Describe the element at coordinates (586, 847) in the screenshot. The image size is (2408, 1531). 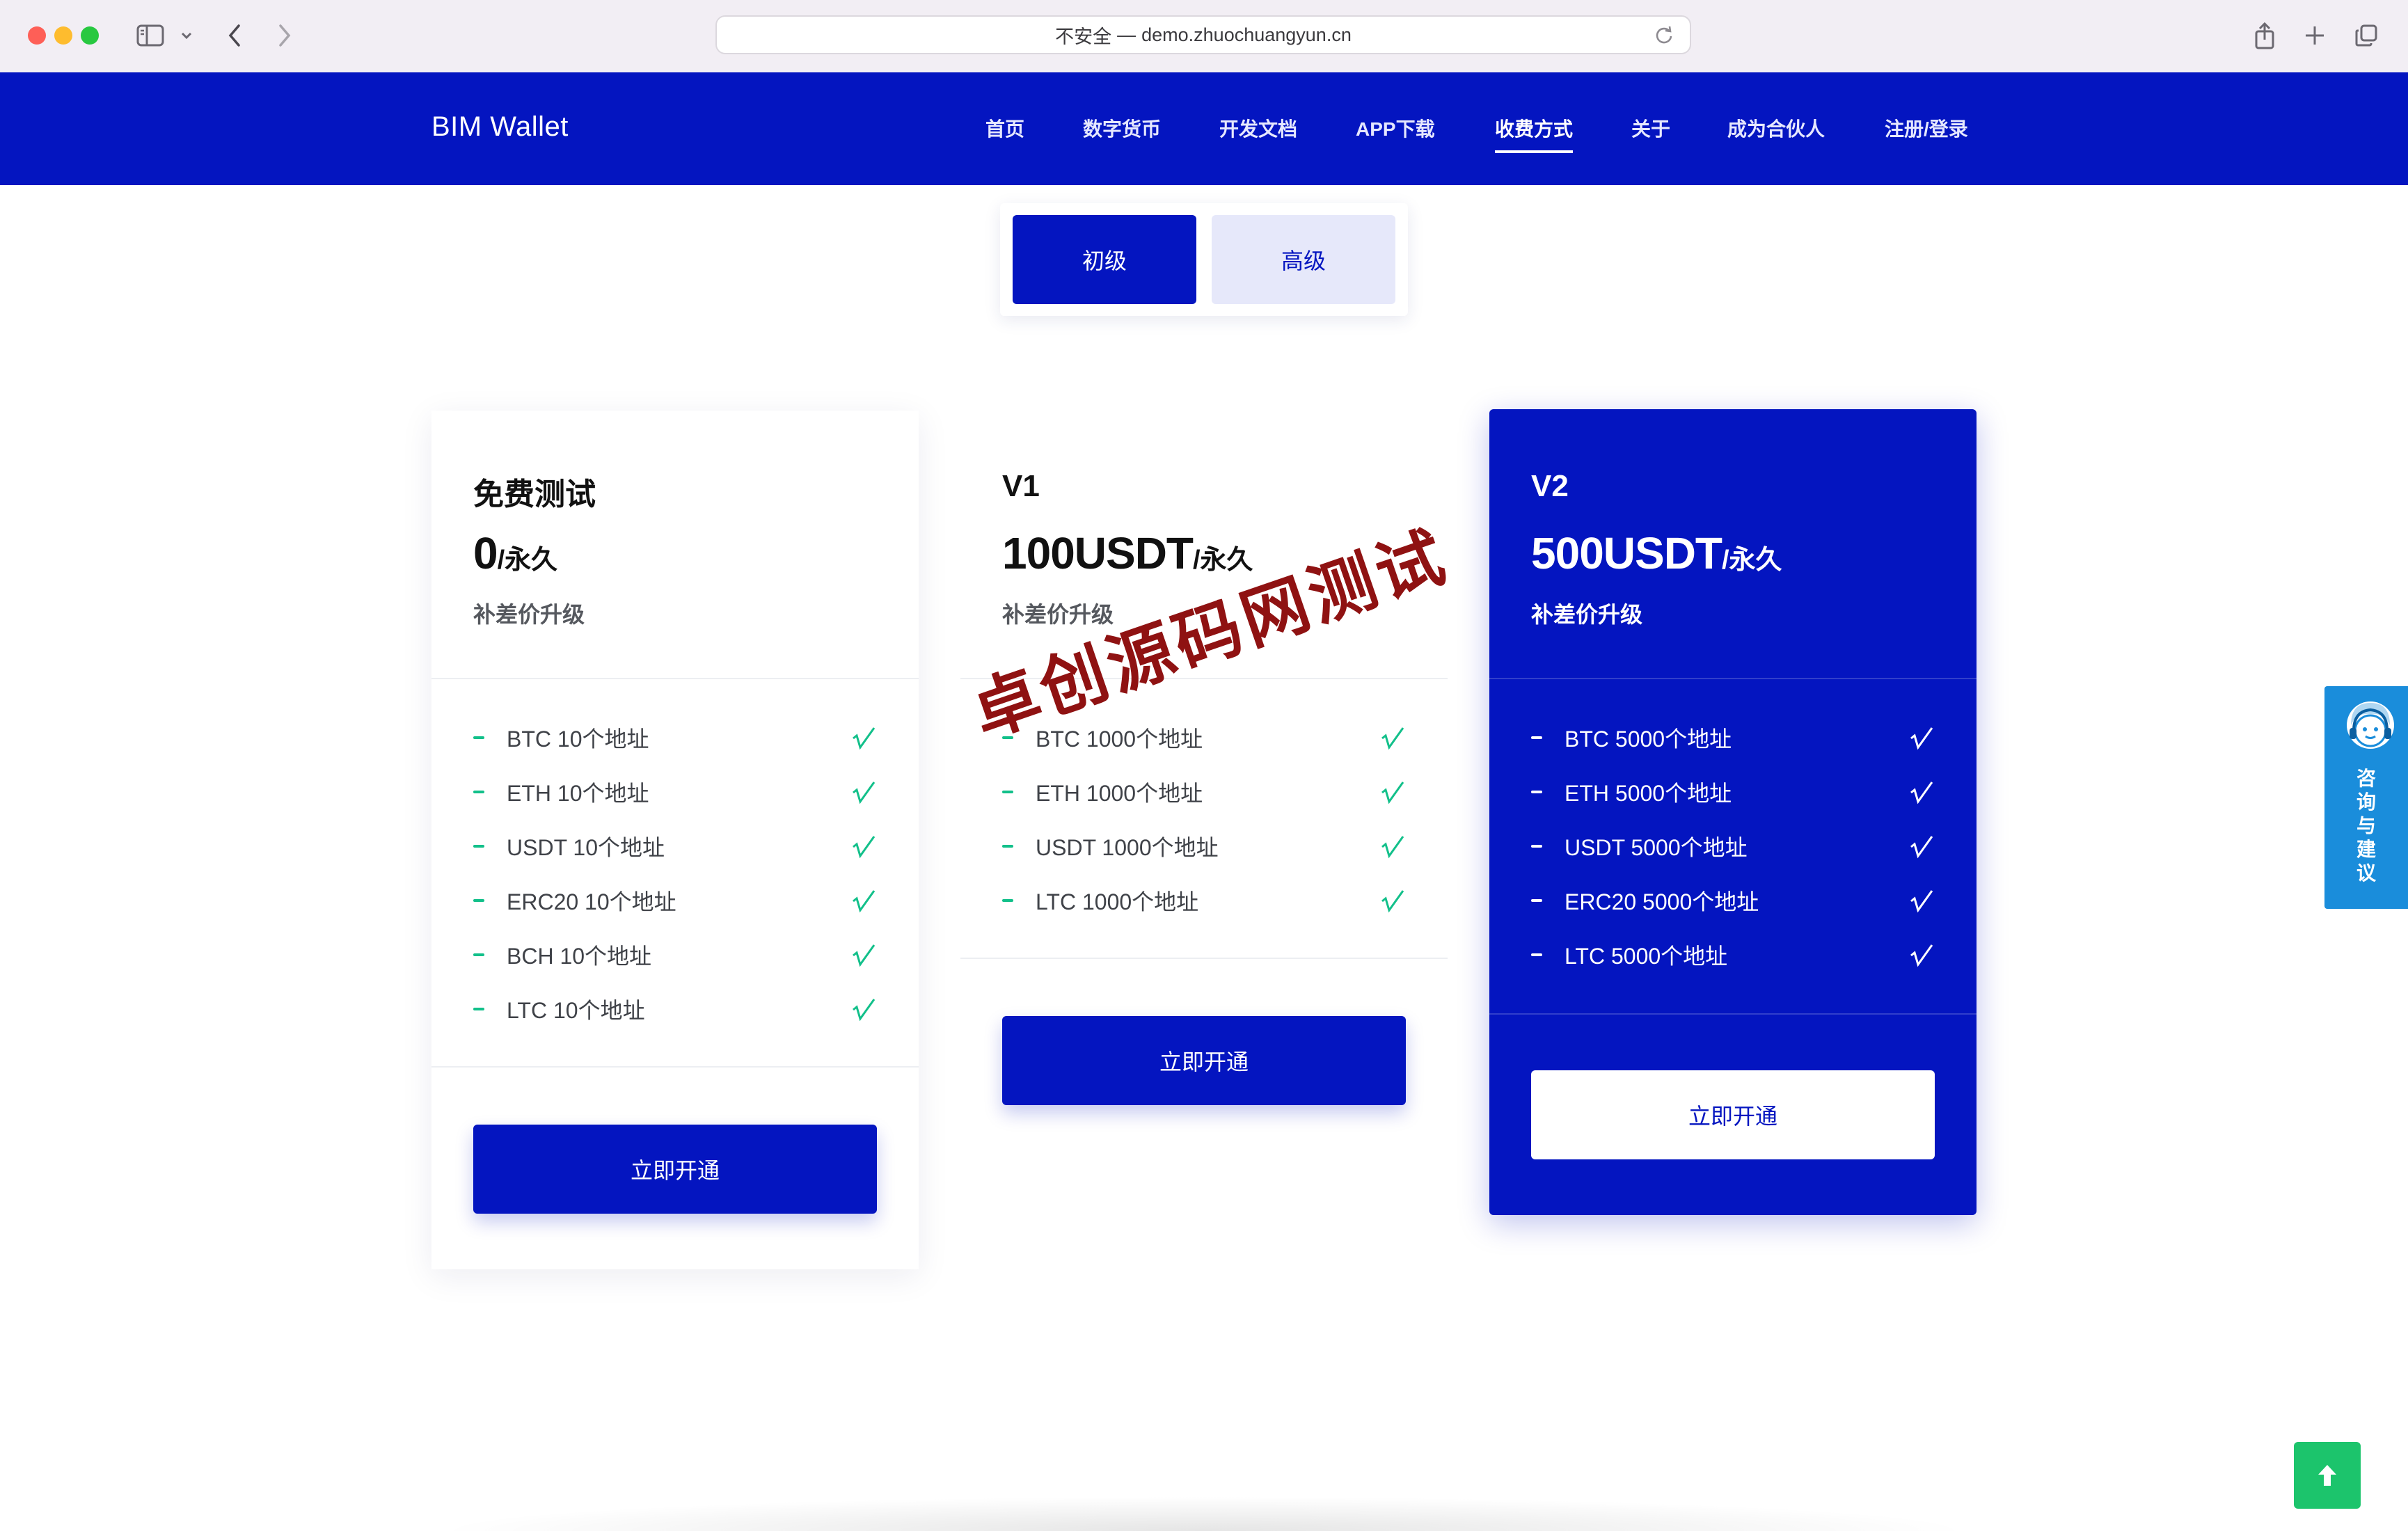
I see `feature-label: USDT 10个地址` at that location.